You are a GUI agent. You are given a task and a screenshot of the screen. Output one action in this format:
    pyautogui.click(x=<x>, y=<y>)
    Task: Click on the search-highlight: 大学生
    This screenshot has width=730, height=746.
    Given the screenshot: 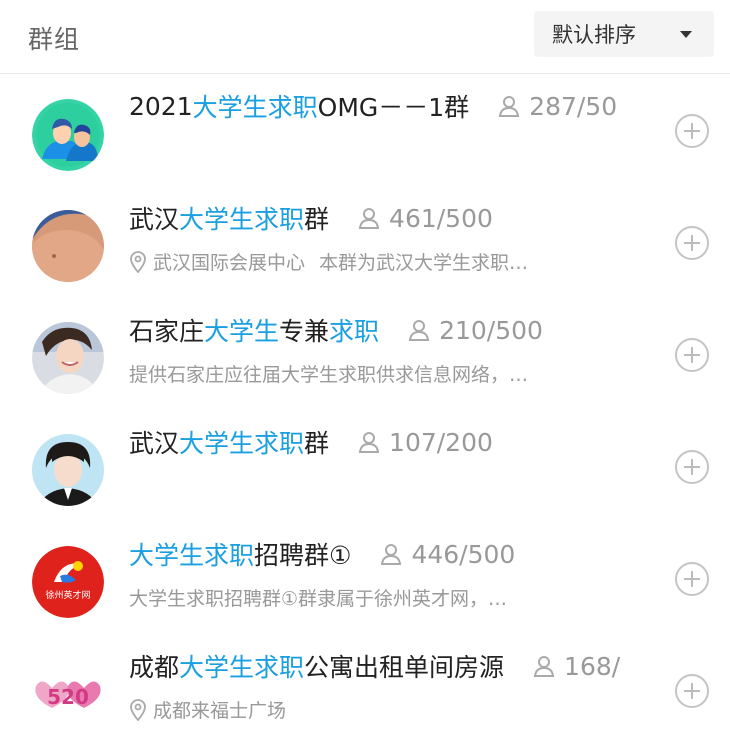 What is the action you would take?
    pyautogui.click(x=242, y=331)
    